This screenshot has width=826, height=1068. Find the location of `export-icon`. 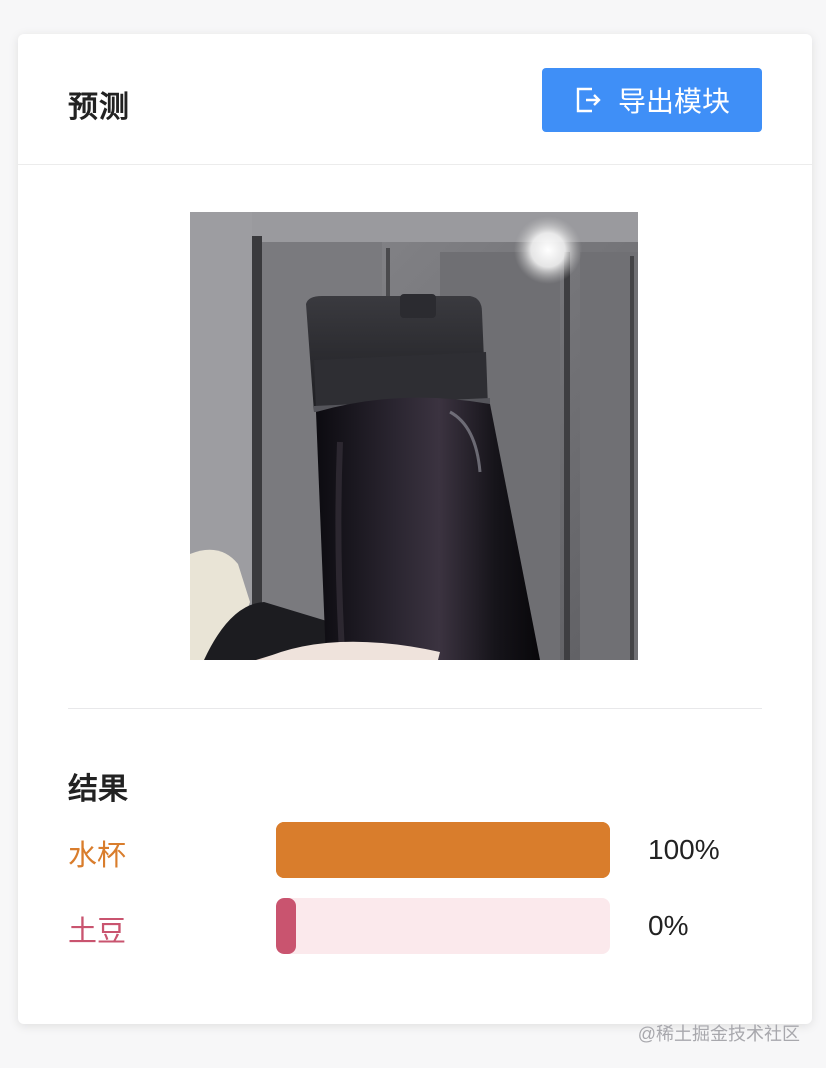

export-icon is located at coordinates (588, 100).